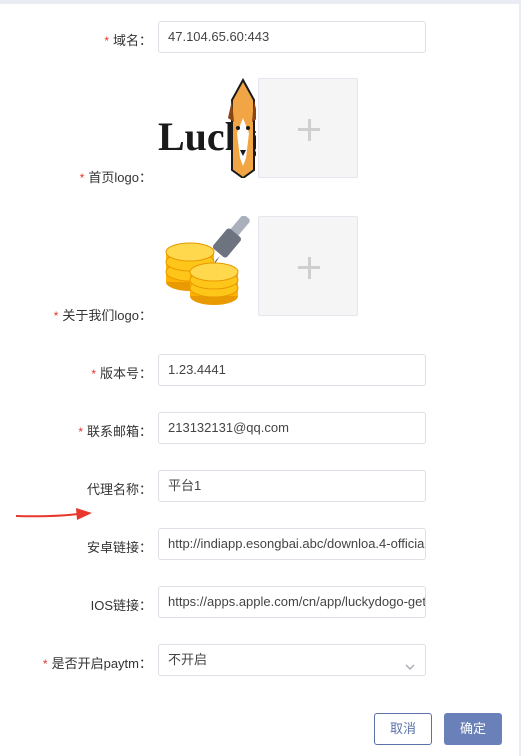 This screenshot has width=521, height=756. What do you see at coordinates (119, 547) in the screenshot?
I see `android-link-label: 安卓链接：` at bounding box center [119, 547].